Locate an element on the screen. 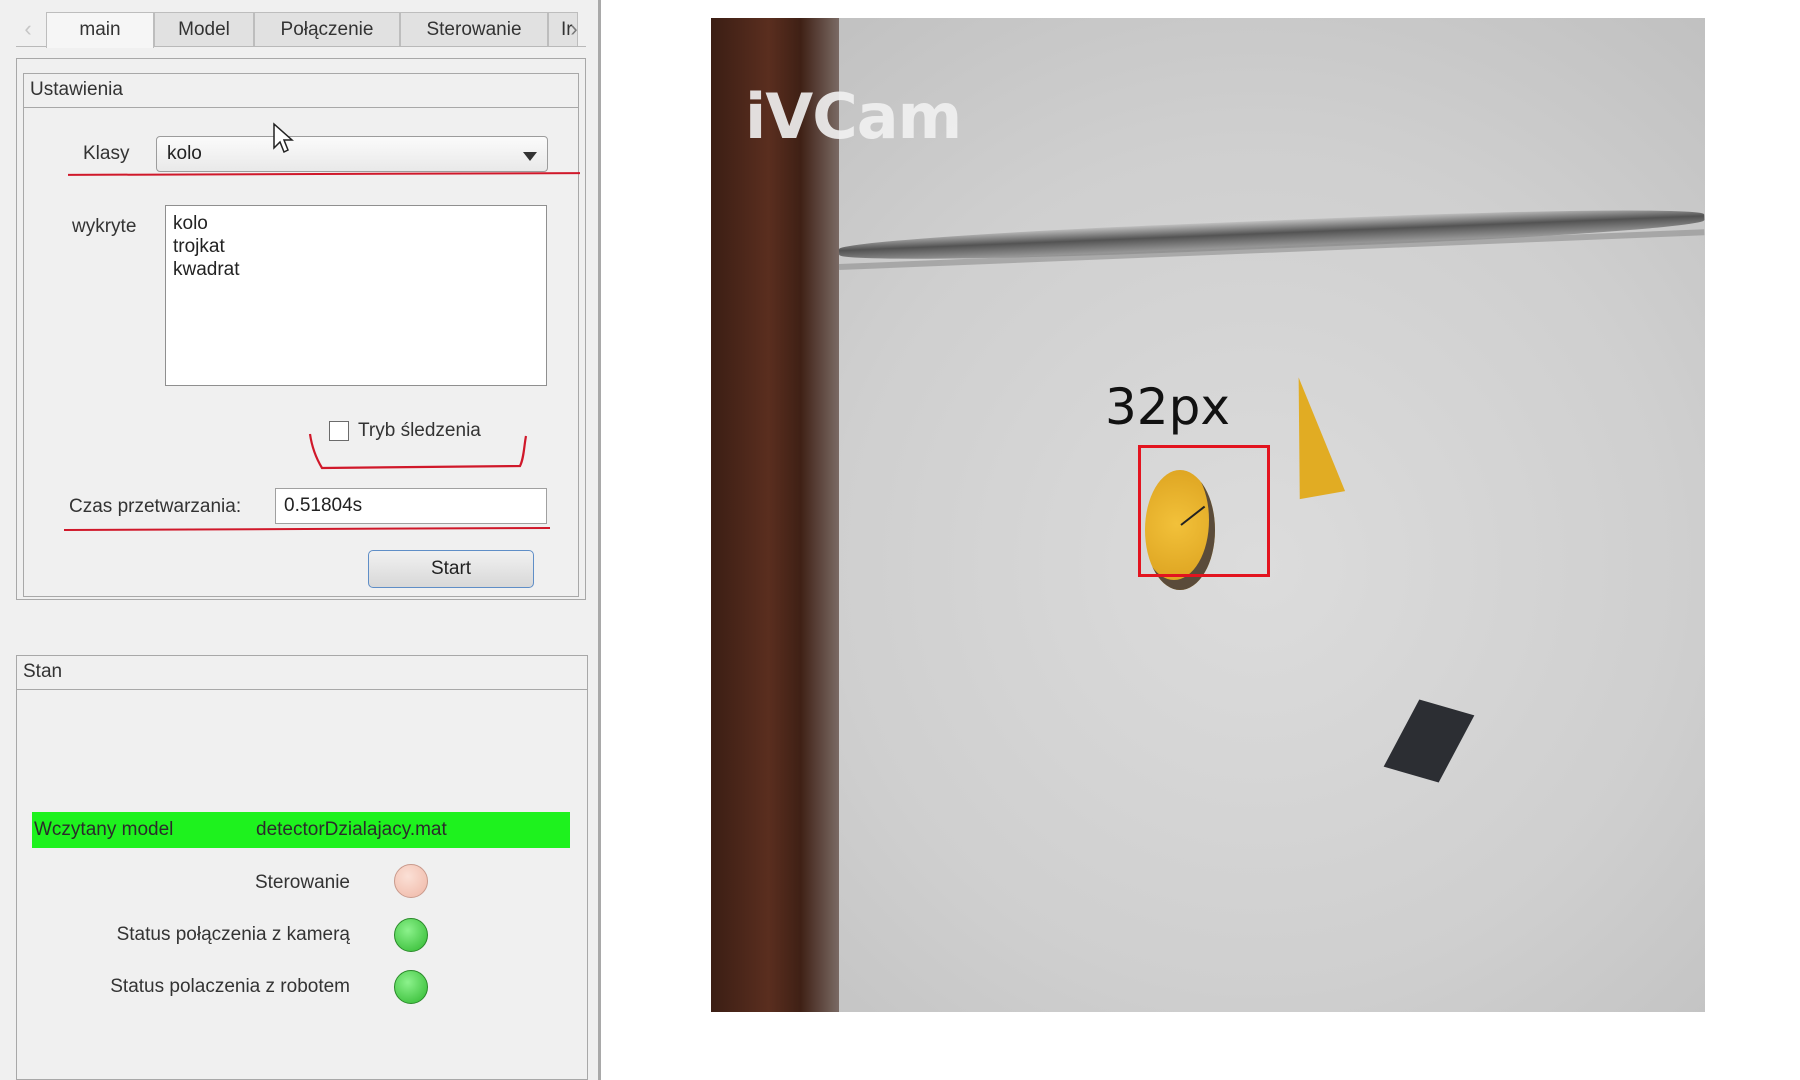 The height and width of the screenshot is (1080, 1800). indicator-label-sterowanie: Sterowanie is located at coordinates (302, 882).